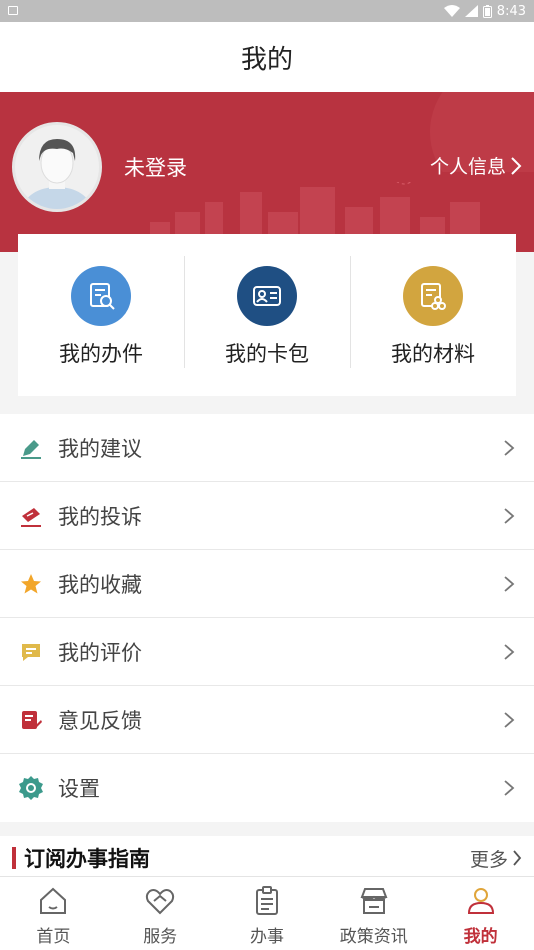 The height and width of the screenshot is (950, 534). I want to click on document-search-icon, so click(101, 296).